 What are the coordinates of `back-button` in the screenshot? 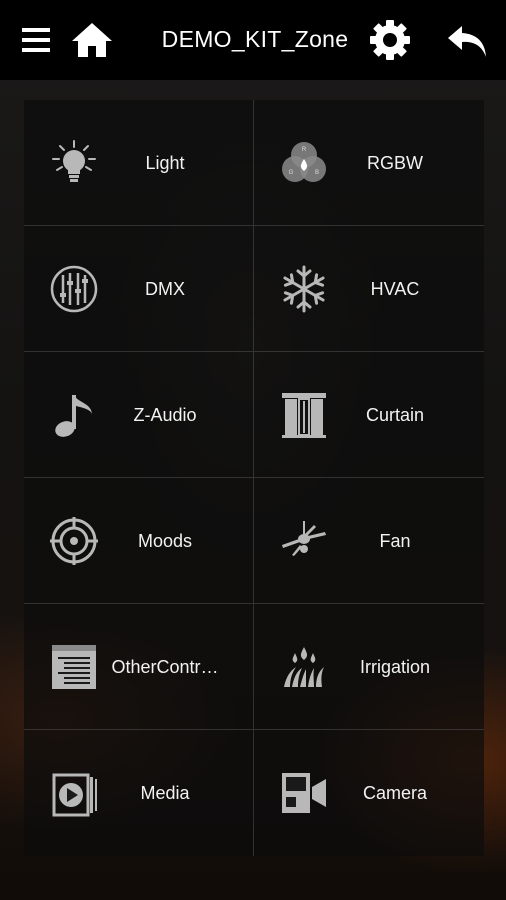 It's located at (468, 40).